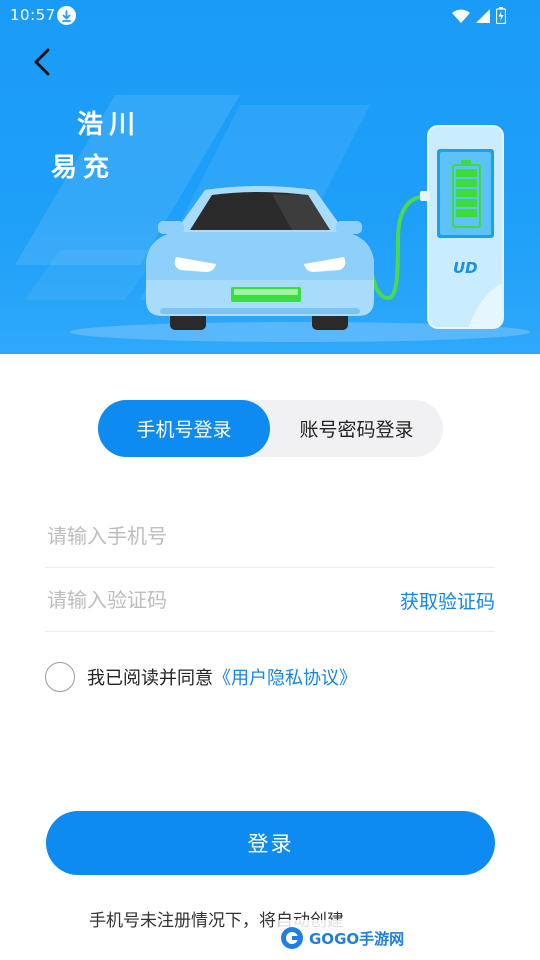 The height and width of the screenshot is (960, 540). Describe the element at coordinates (83, 168) in the screenshot. I see `brand-name-line2: 易充` at that location.